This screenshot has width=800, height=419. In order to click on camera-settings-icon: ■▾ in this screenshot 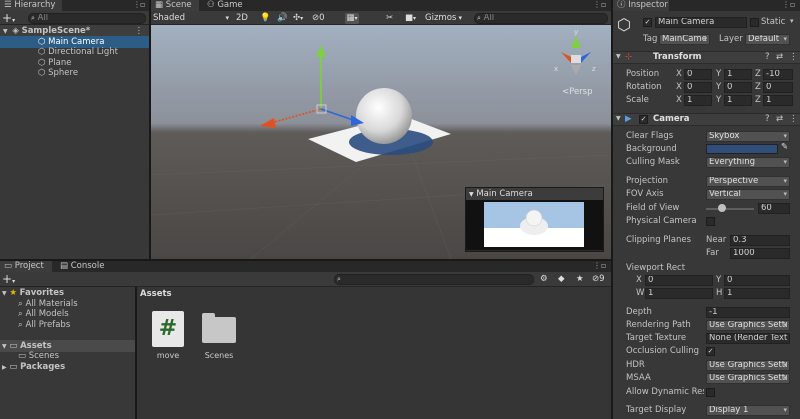, I will do `click(410, 18)`.